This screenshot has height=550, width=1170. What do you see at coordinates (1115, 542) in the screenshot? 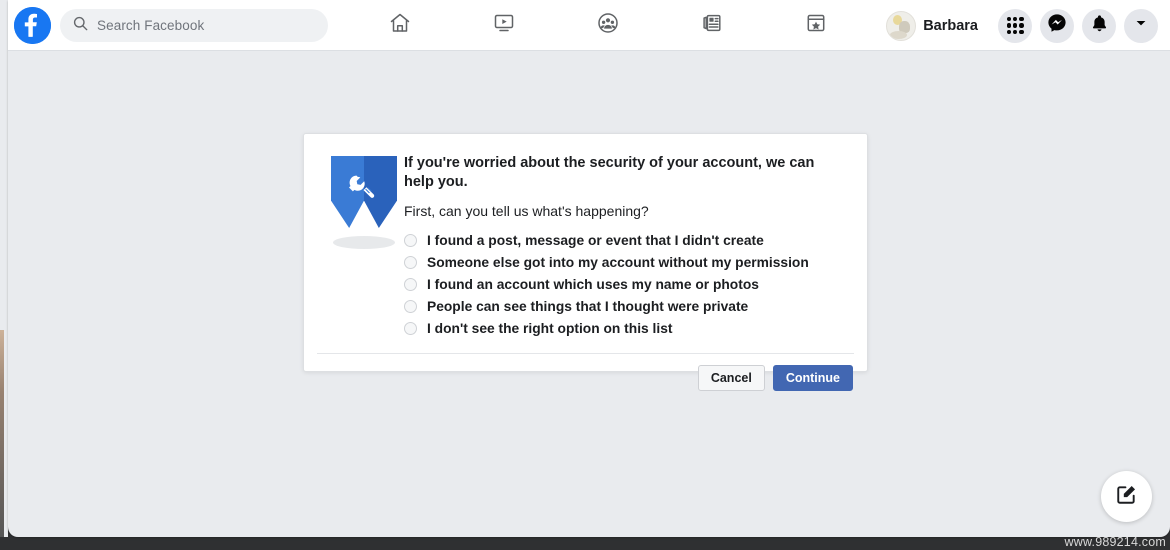
I see `watermark-text: www.989214.com` at bounding box center [1115, 542].